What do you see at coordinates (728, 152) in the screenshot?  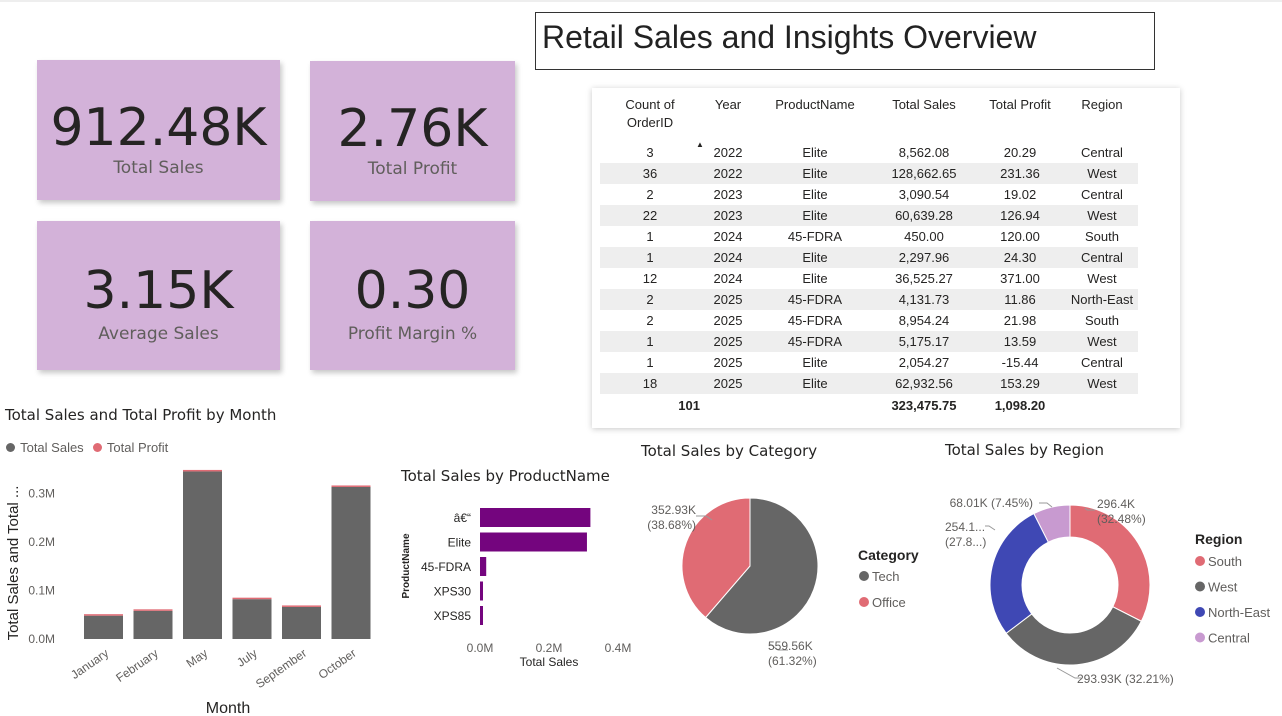 I see `table-cell: 2022` at bounding box center [728, 152].